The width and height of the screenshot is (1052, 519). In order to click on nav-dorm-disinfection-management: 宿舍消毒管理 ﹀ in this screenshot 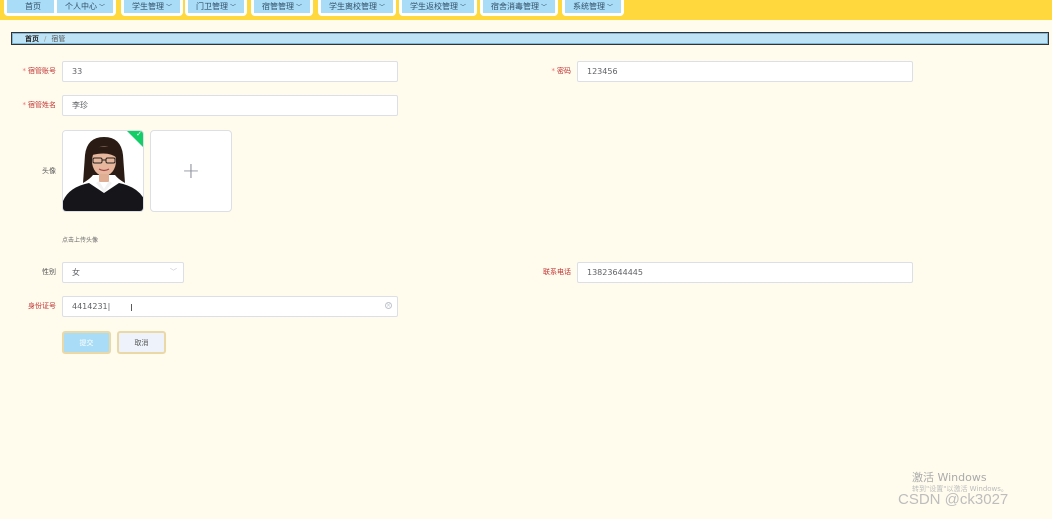, I will do `click(519, 8)`.